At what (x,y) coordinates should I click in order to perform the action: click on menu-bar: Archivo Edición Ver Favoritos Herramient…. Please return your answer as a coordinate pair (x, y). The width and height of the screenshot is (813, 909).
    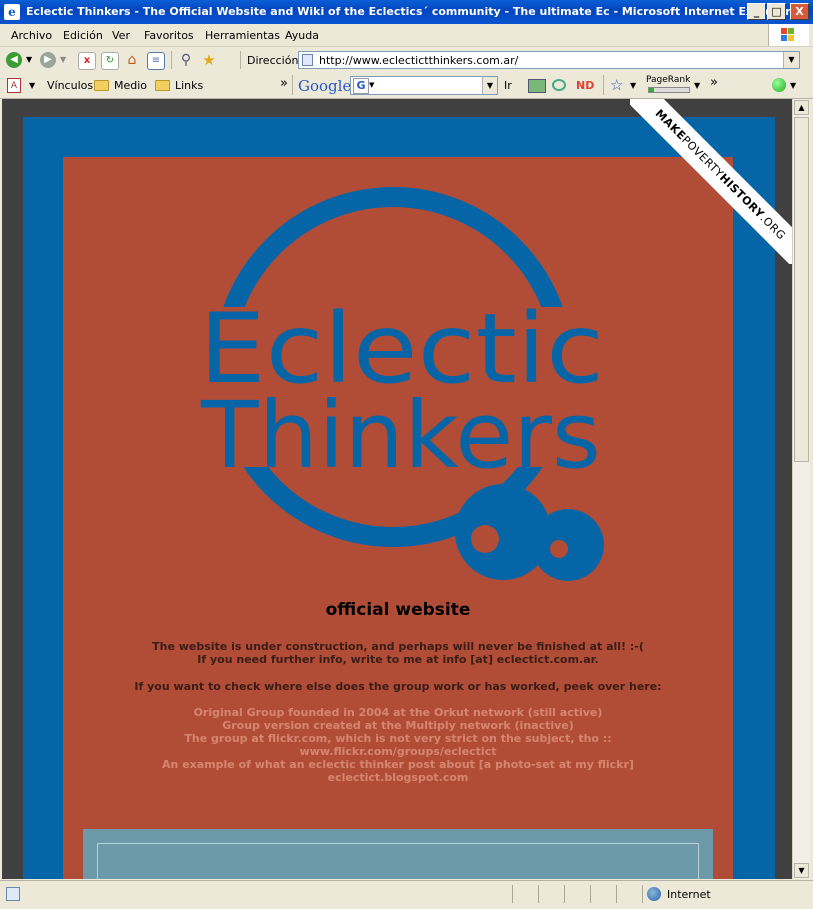
    Looking at the image, I should click on (406, 35).